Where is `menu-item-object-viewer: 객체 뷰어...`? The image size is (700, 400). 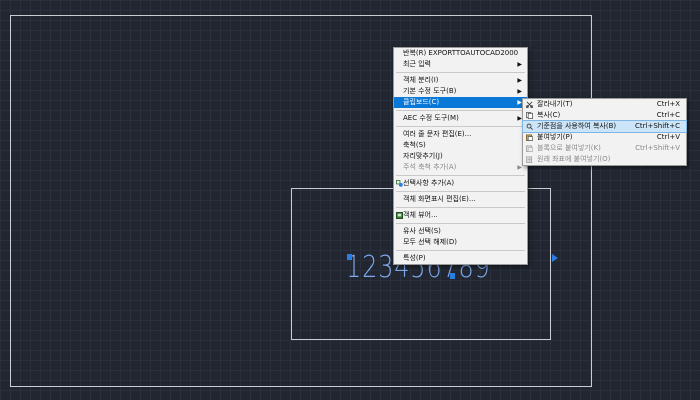 menu-item-object-viewer: 객체 뷰어... is located at coordinates (460, 215).